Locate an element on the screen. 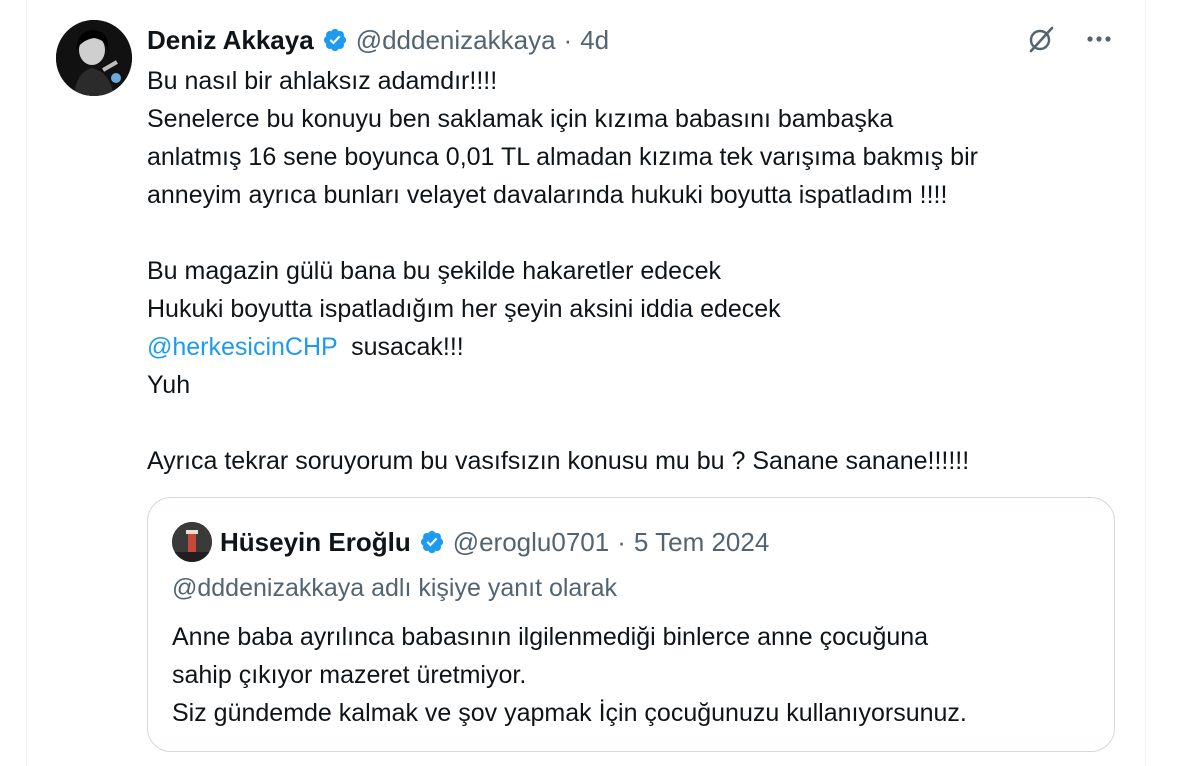  author-handle: @dddenizakkaya is located at coordinates (456, 40).